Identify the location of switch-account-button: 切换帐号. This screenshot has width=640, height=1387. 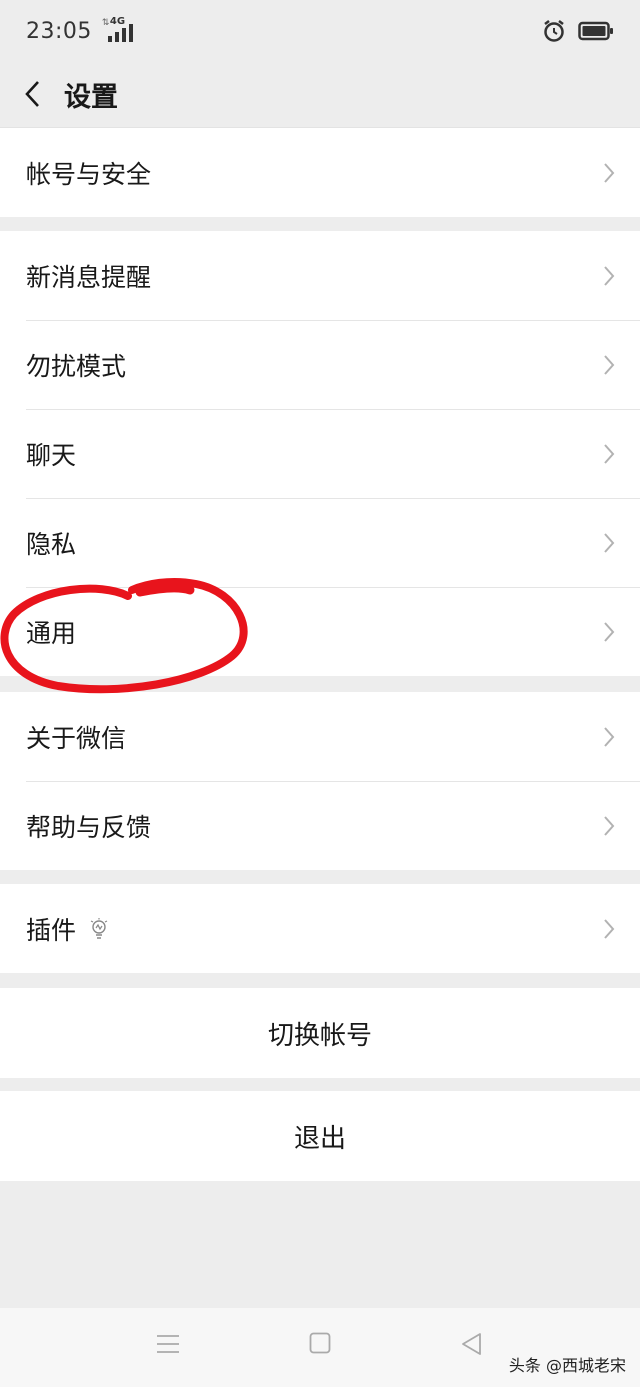
(320, 1033).